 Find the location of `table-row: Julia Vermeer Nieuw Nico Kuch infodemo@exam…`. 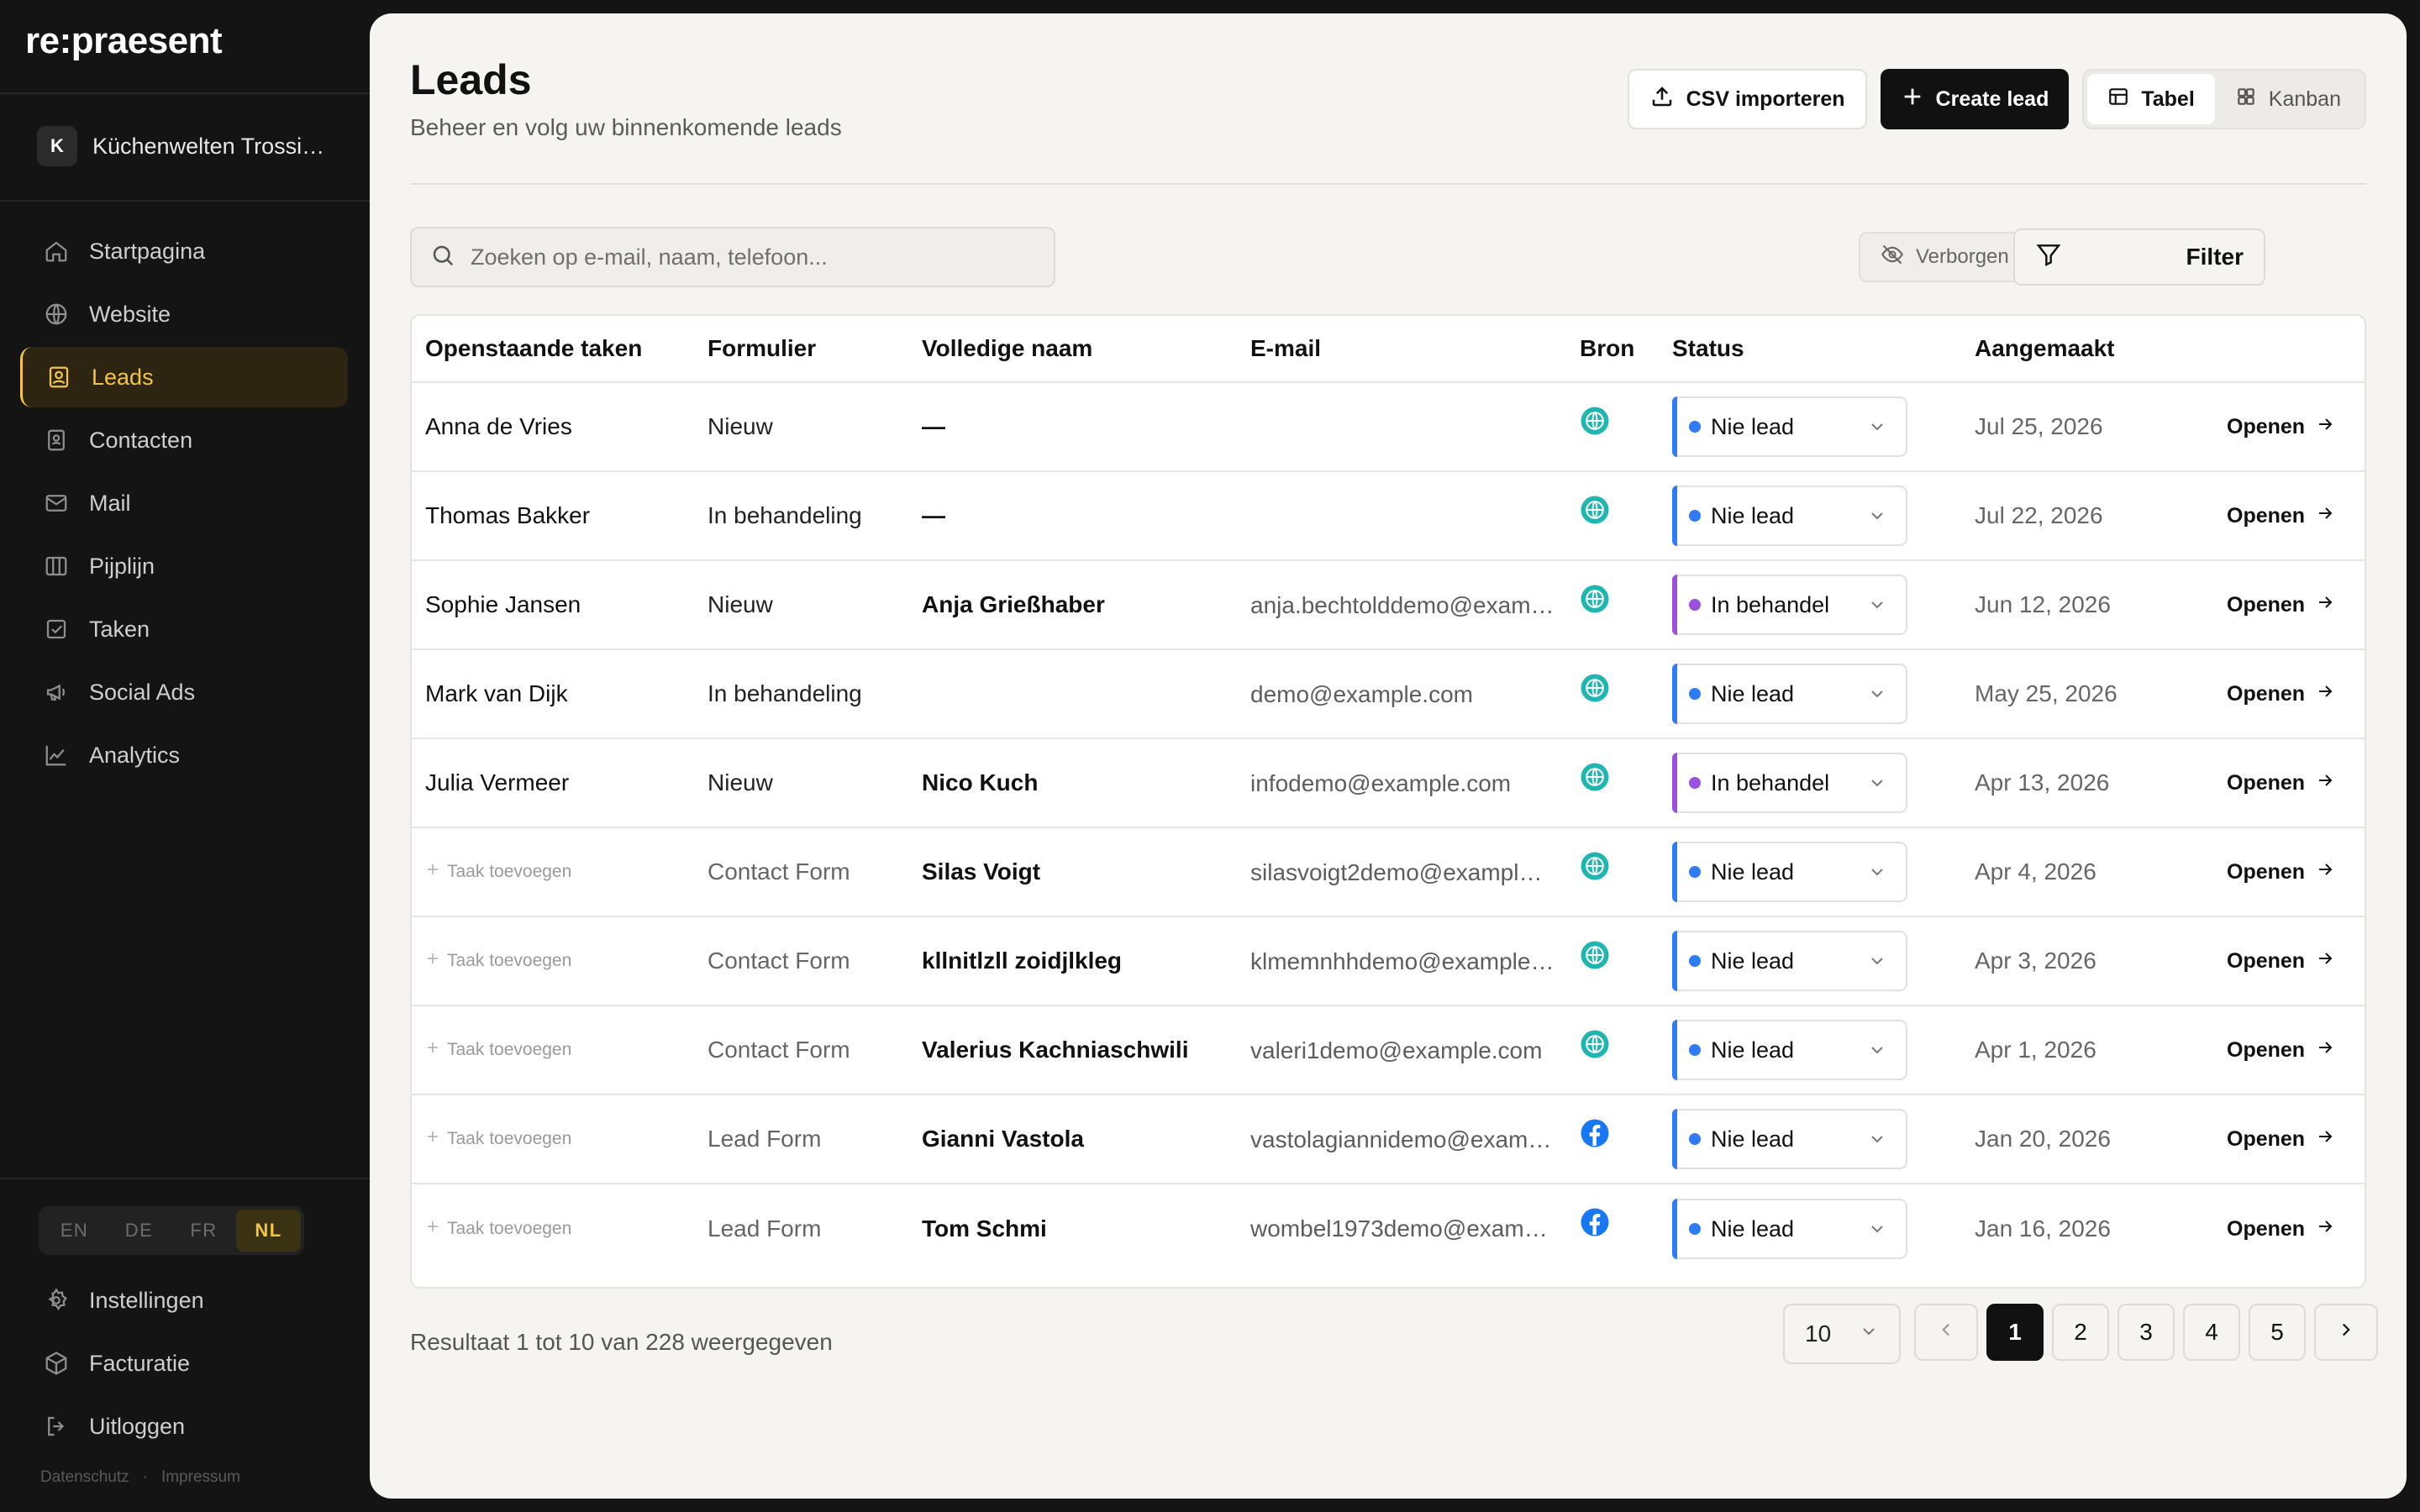

table-row: Julia Vermeer Nieuw Nico Kuch infodemo@exam… is located at coordinates (1388, 783).